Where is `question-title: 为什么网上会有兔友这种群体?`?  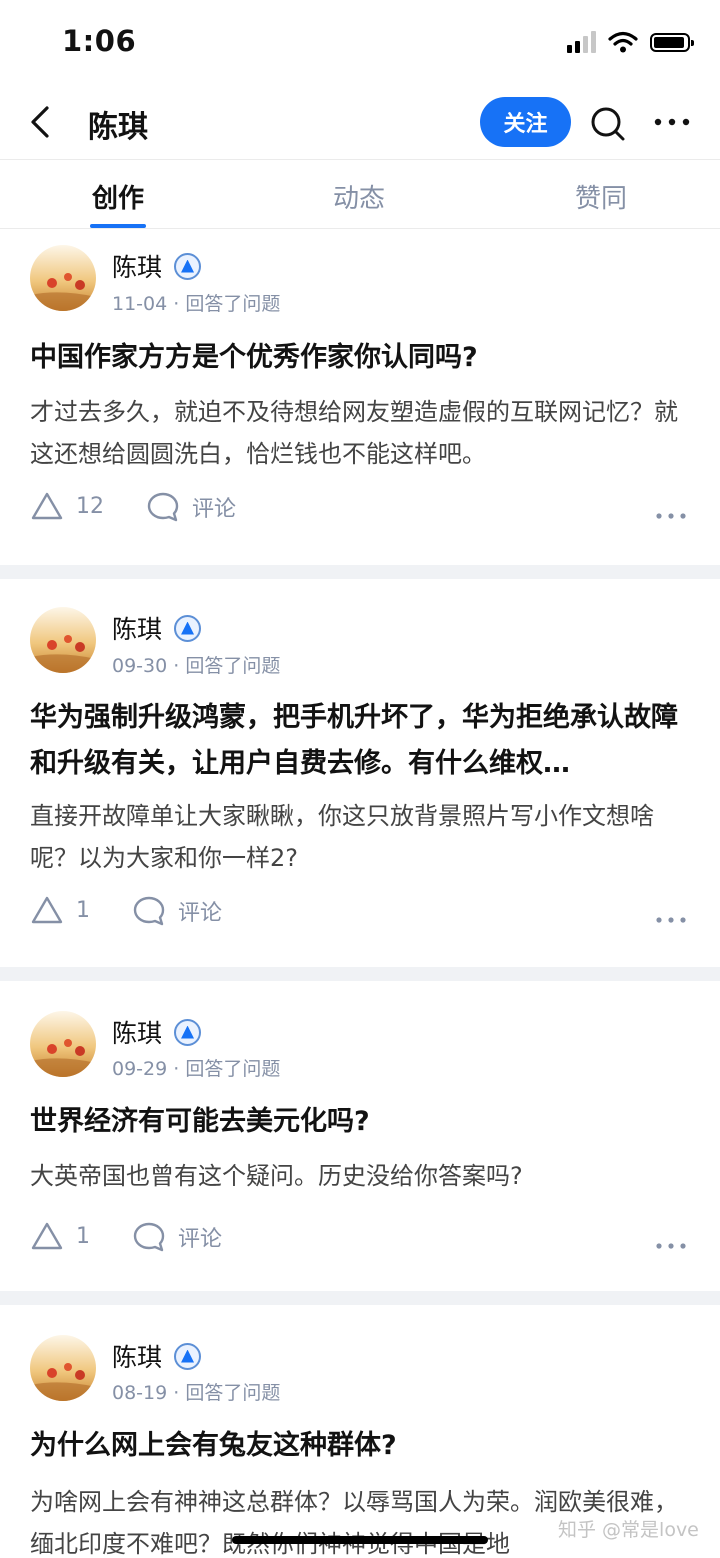 question-title: 为什么网上会有兔友这种群体? is located at coordinates (362, 1446).